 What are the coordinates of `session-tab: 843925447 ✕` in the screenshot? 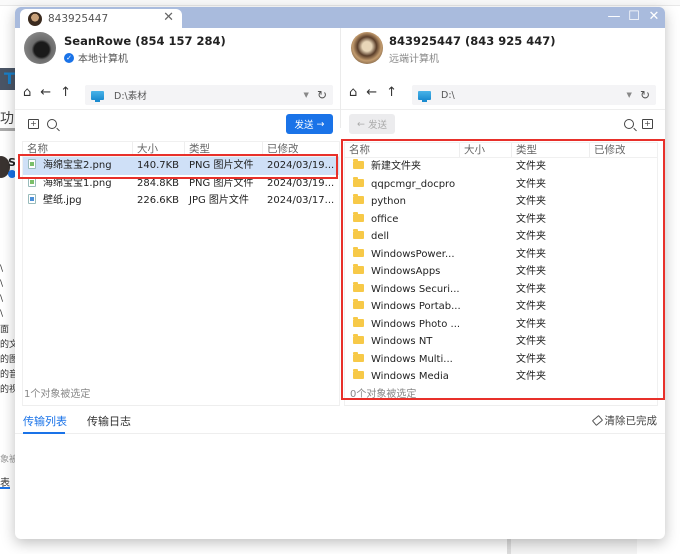 It's located at (101, 18).